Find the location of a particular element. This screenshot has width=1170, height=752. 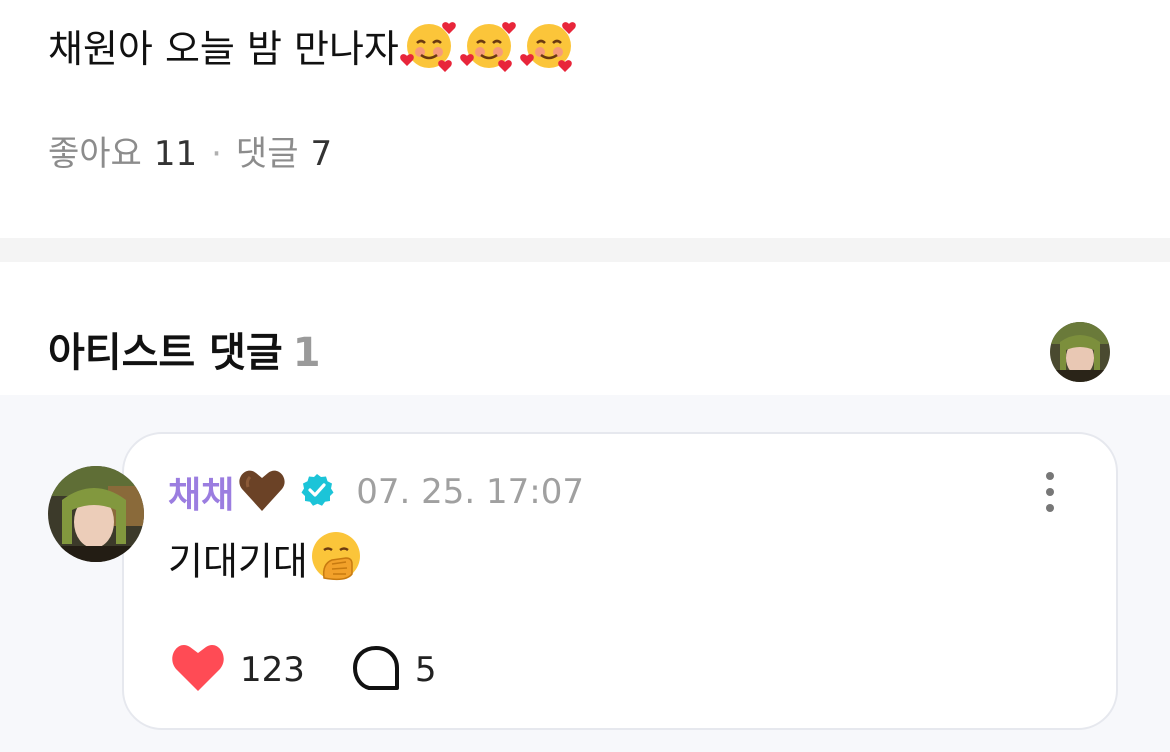

comment-author-row: 채채 07. 25. 17:07 is located at coordinates (376, 492).